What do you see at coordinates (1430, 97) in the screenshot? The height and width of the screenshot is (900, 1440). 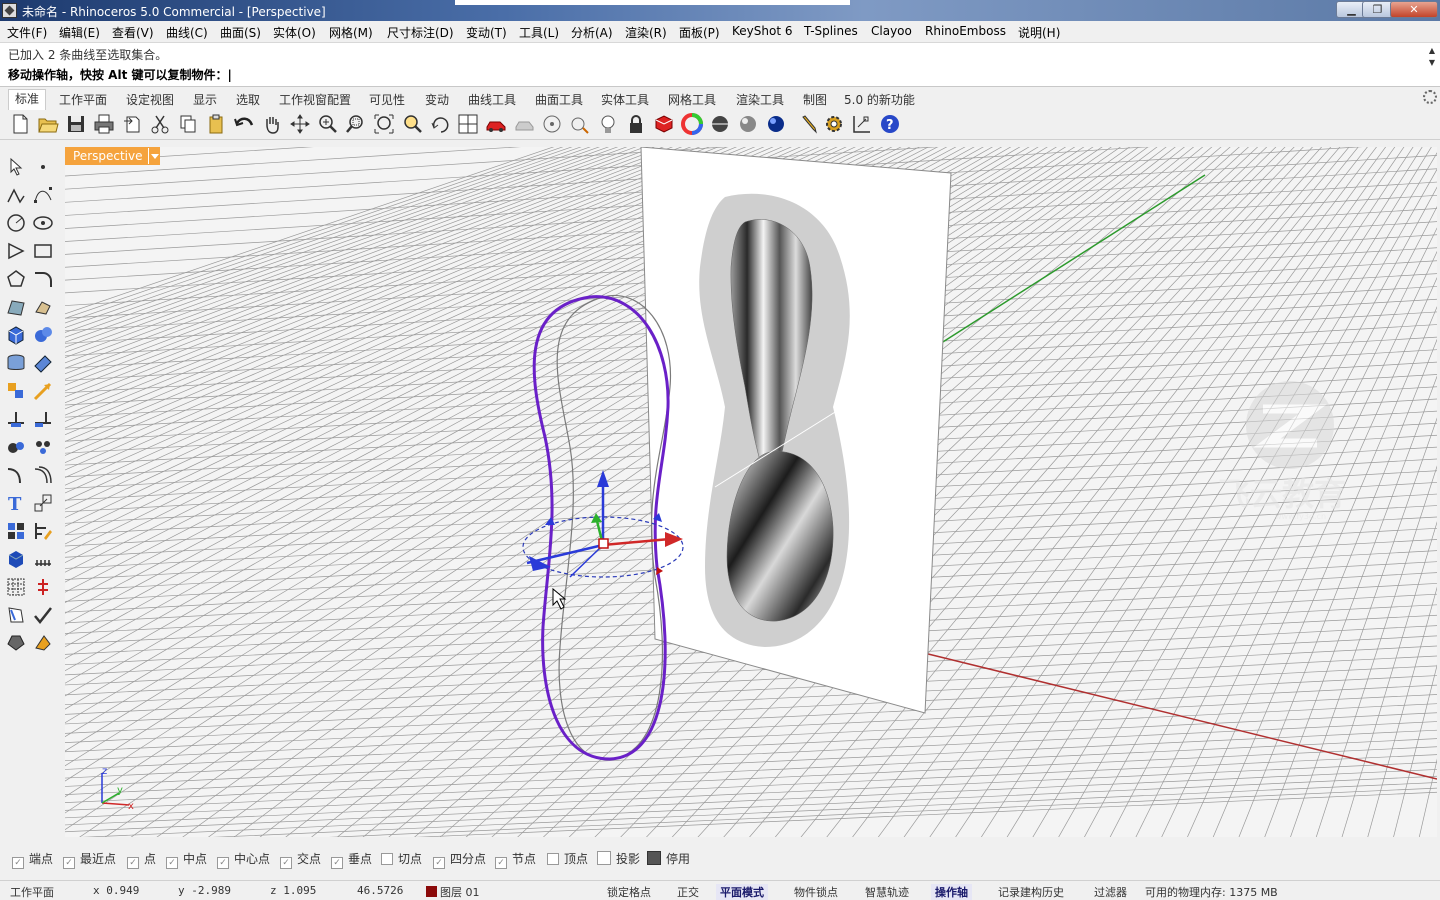 I see `tabs-options-gear-icon` at bounding box center [1430, 97].